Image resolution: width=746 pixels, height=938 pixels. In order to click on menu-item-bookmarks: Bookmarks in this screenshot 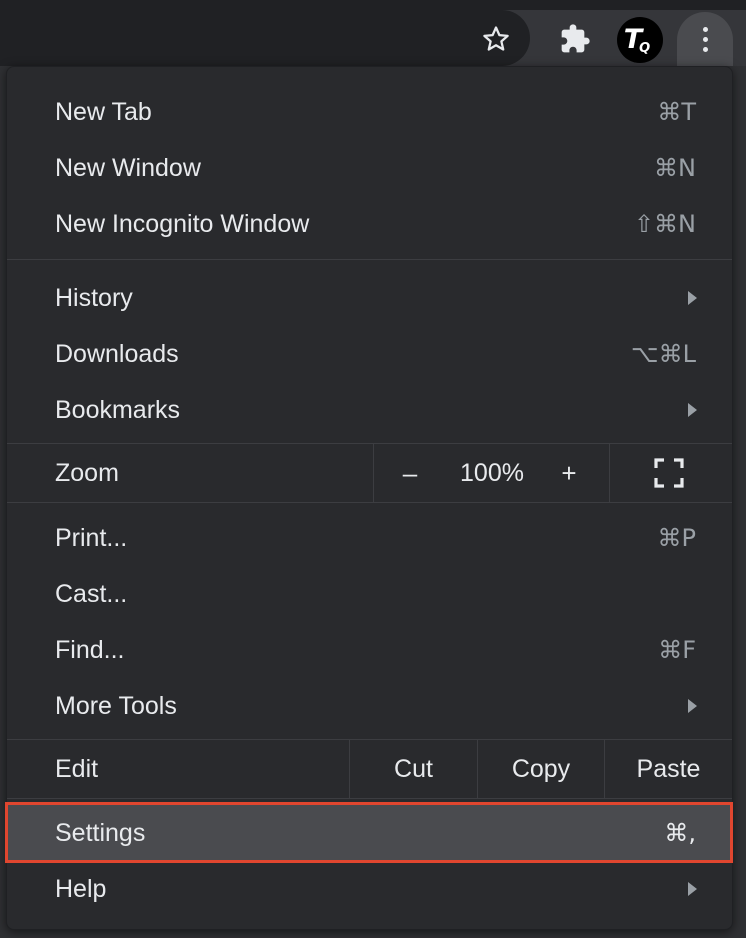, I will do `click(369, 410)`.